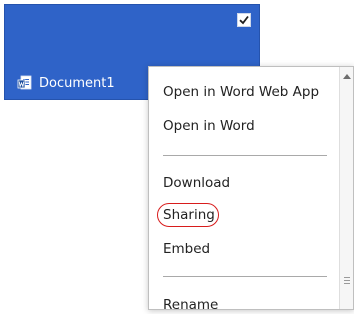  Describe the element at coordinates (346, 188) in the screenshot. I see `menu-scrollbar` at that location.